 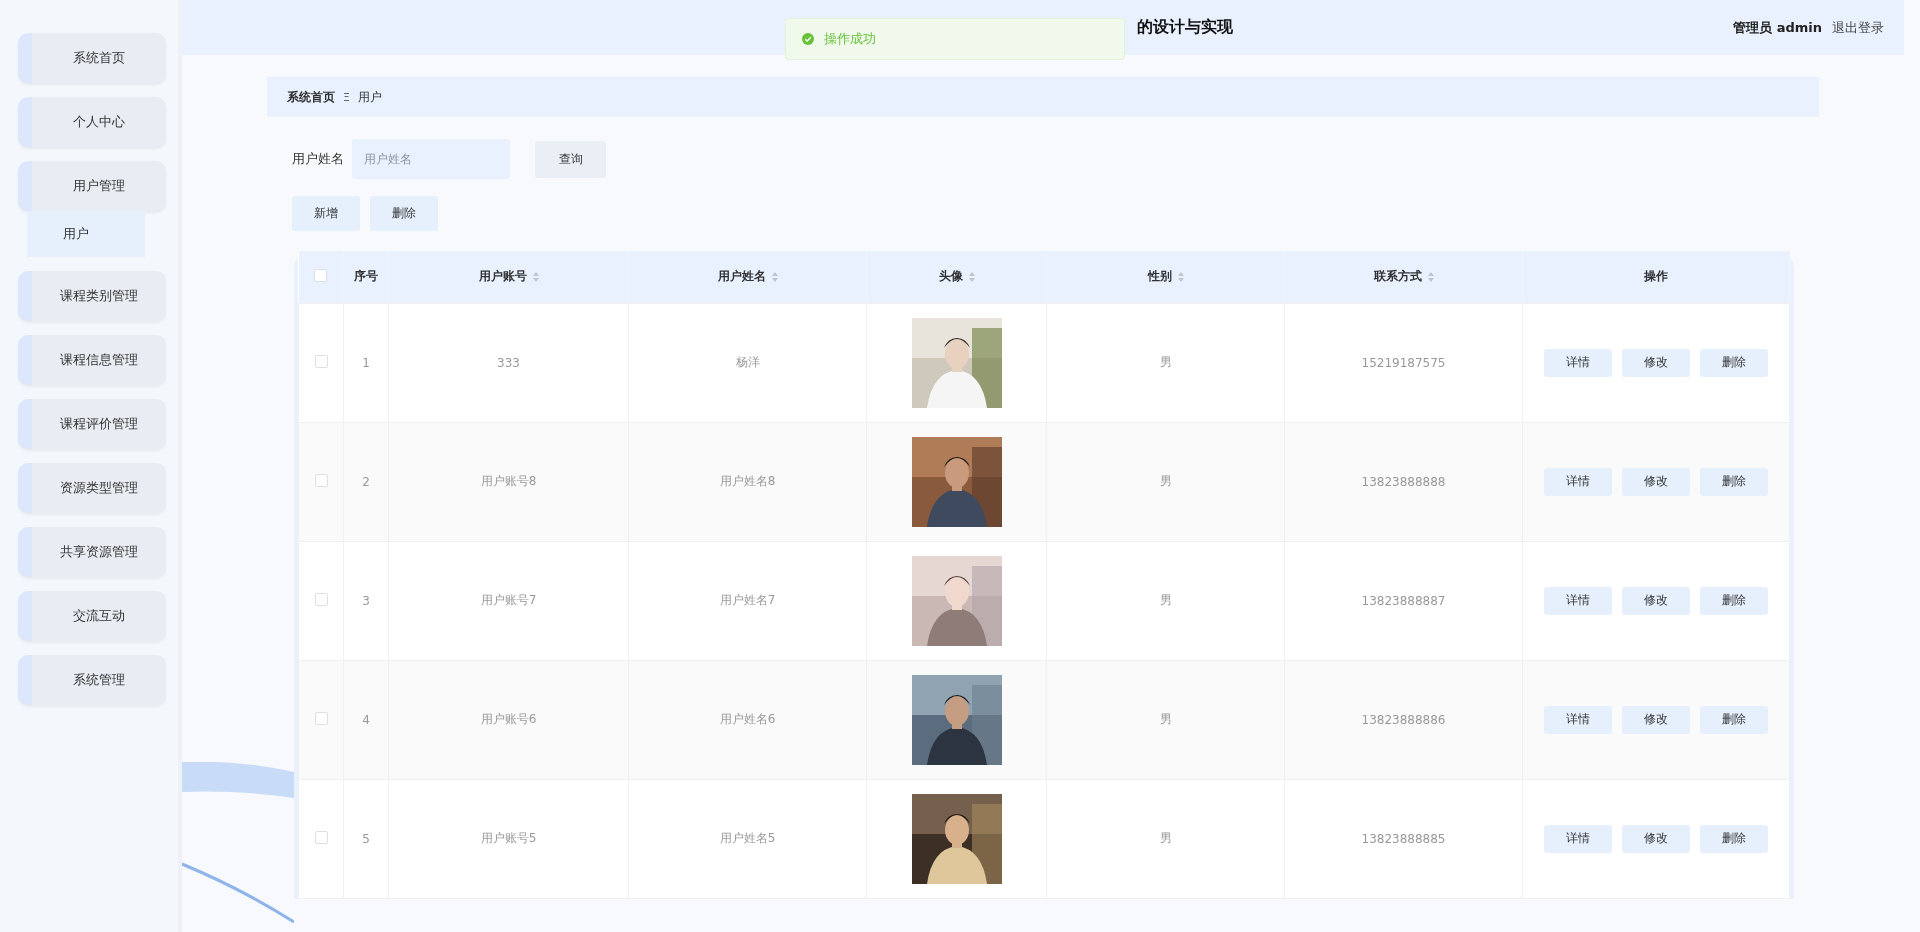 I want to click on table-cell: 333, so click(x=508, y=362).